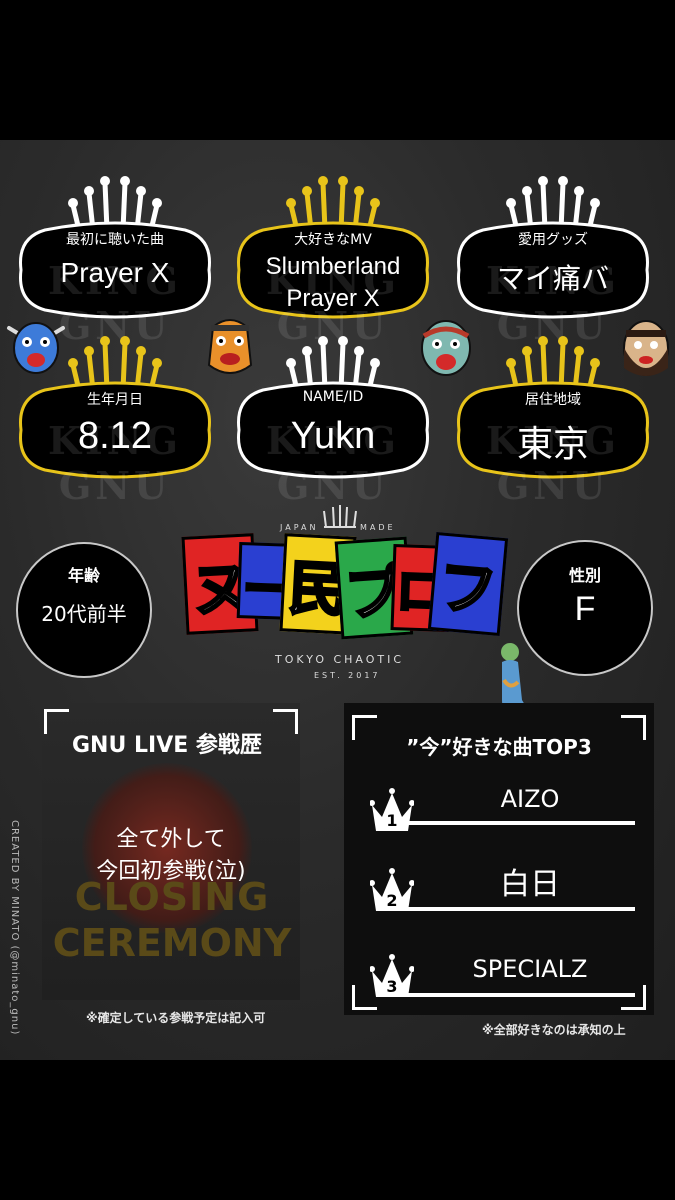 Image resolution: width=675 pixels, height=1200 pixels. What do you see at coordinates (584, 575) in the screenshot?
I see `gender-title: 性別` at bounding box center [584, 575].